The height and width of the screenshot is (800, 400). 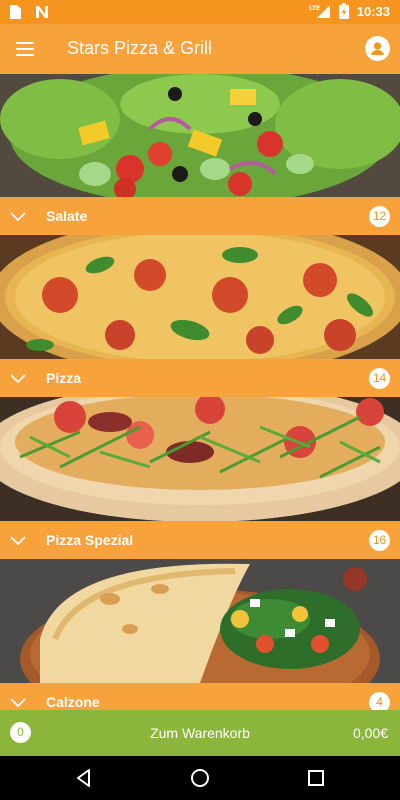 What do you see at coordinates (379, 216) in the screenshot?
I see `category-count-badge: 12` at bounding box center [379, 216].